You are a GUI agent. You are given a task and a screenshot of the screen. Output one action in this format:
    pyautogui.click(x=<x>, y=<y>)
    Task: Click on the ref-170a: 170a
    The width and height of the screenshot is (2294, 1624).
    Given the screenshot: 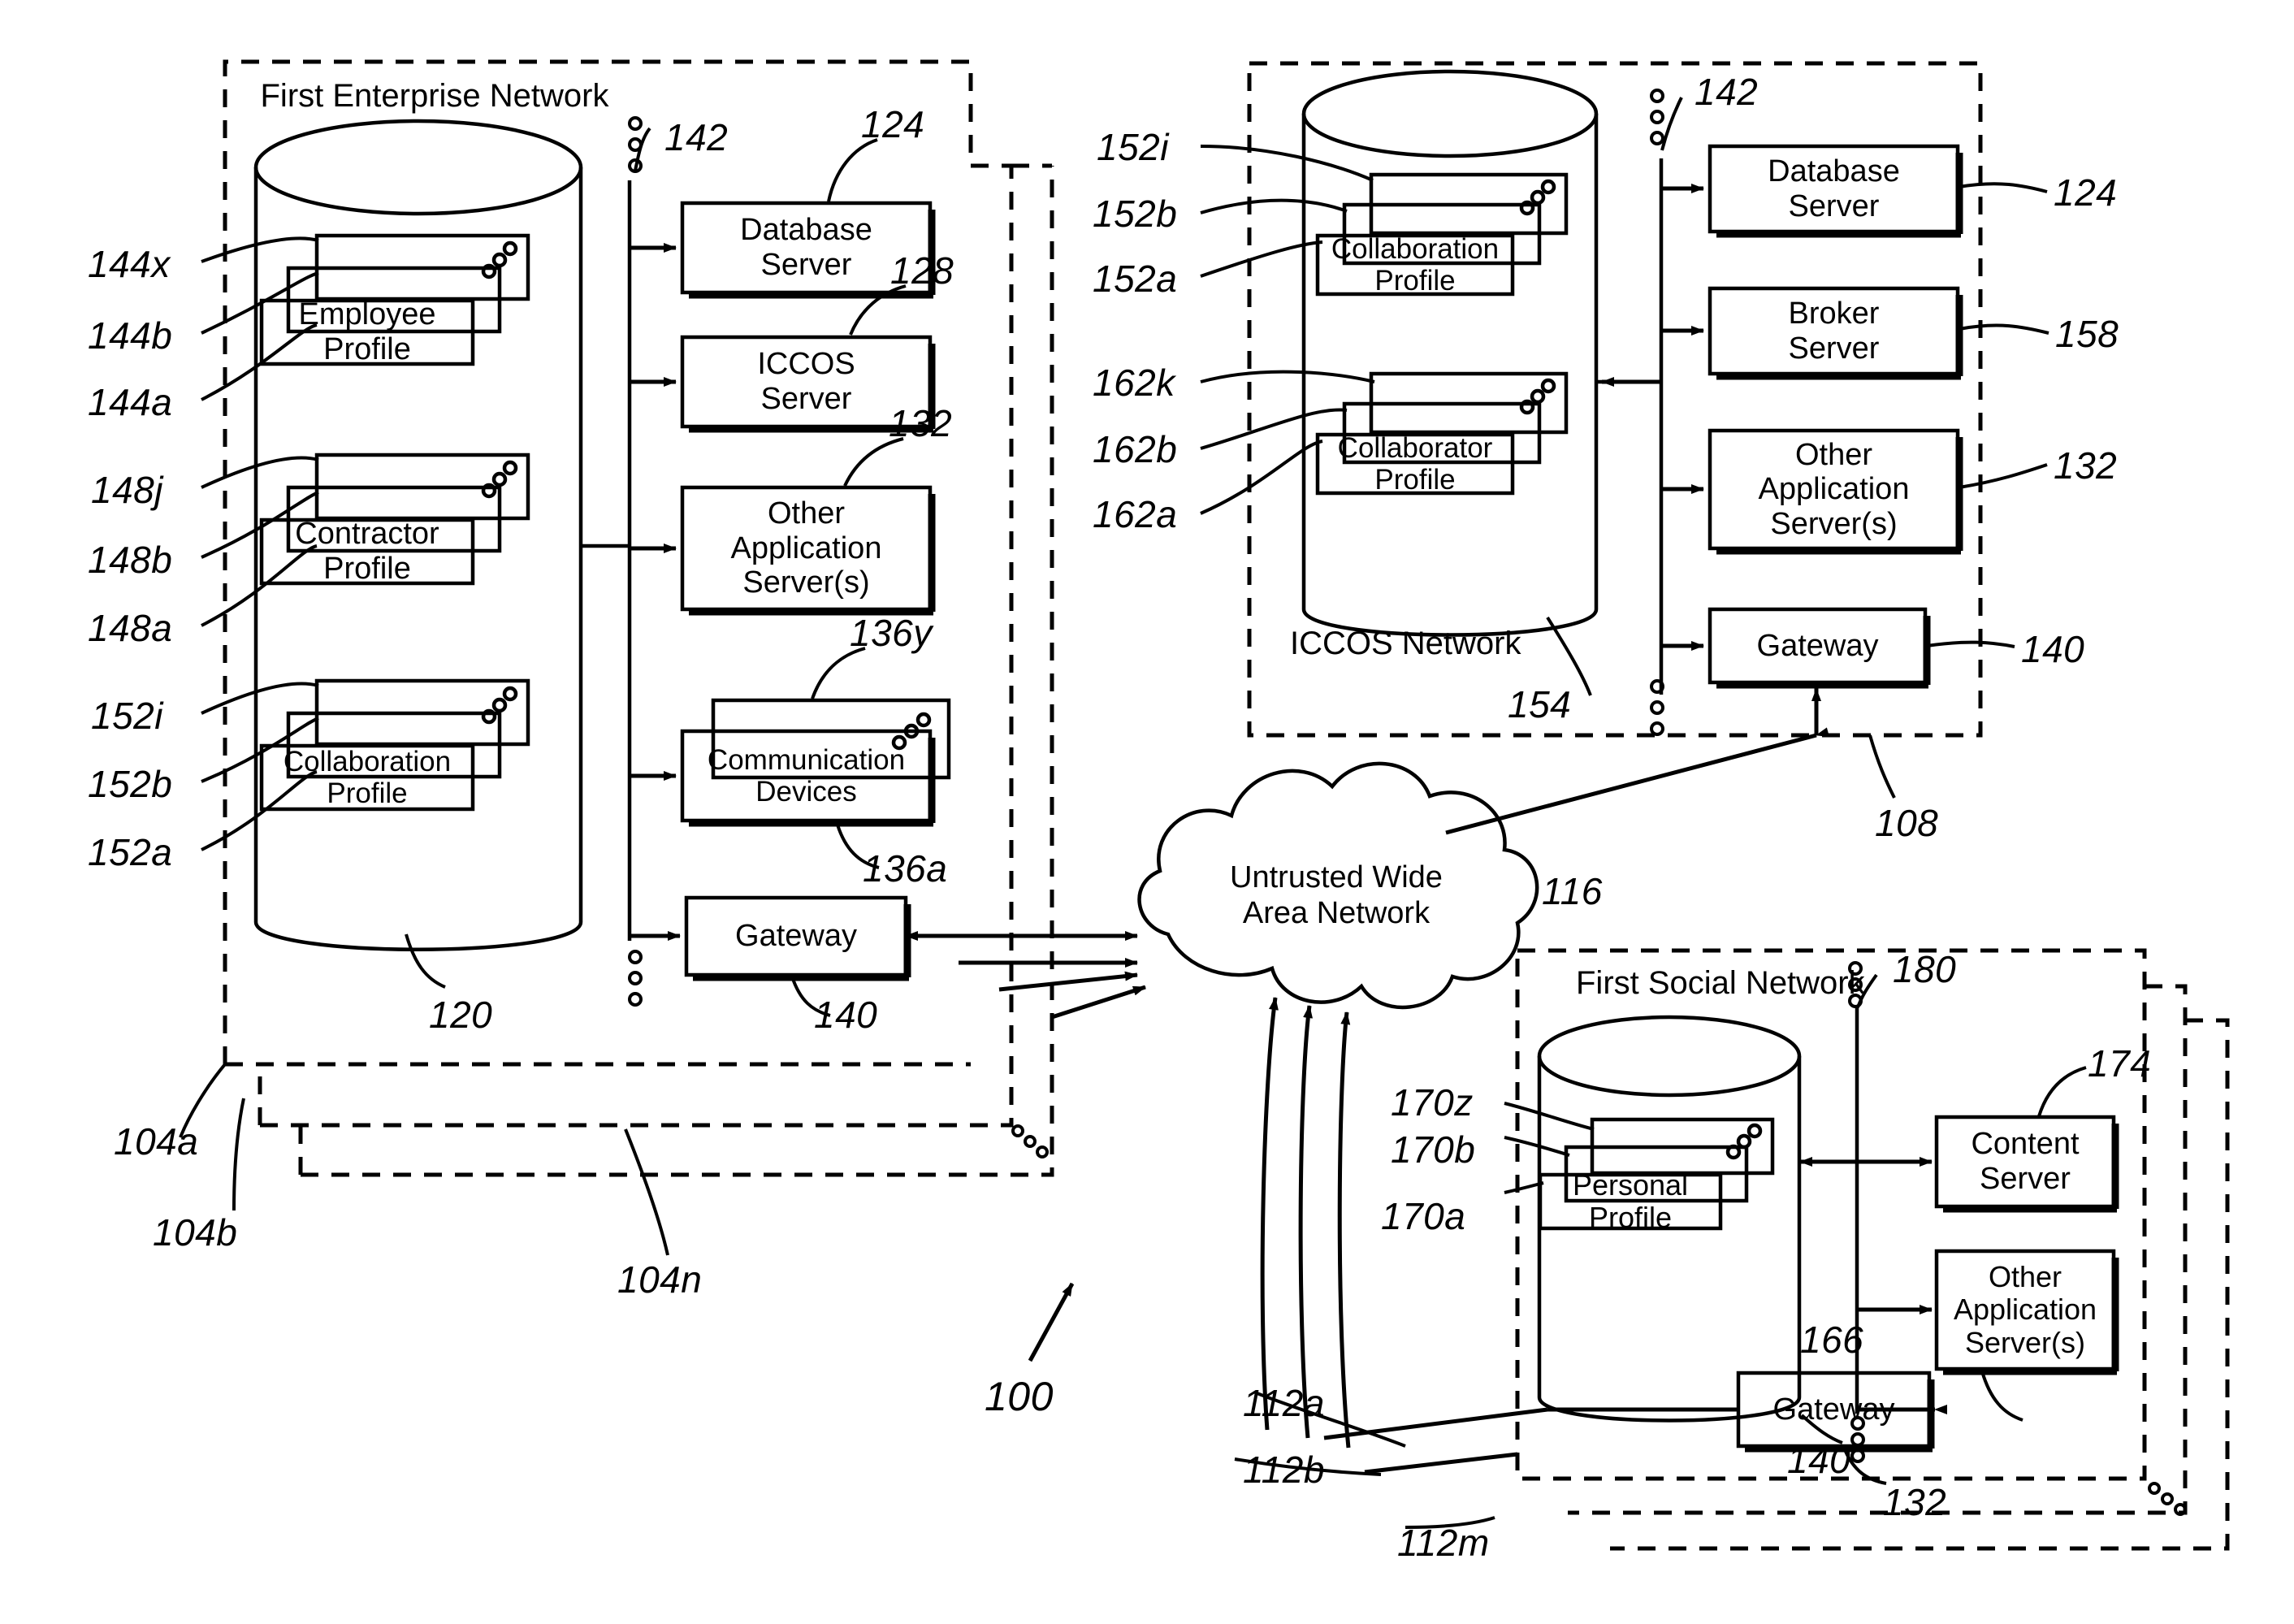 What is the action you would take?
    pyautogui.click(x=1423, y=1216)
    